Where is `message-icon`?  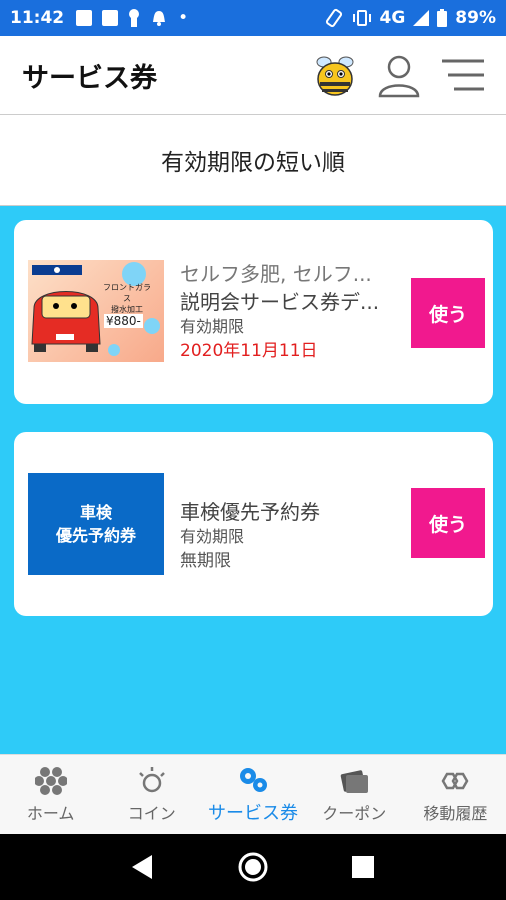 message-icon is located at coordinates (110, 18).